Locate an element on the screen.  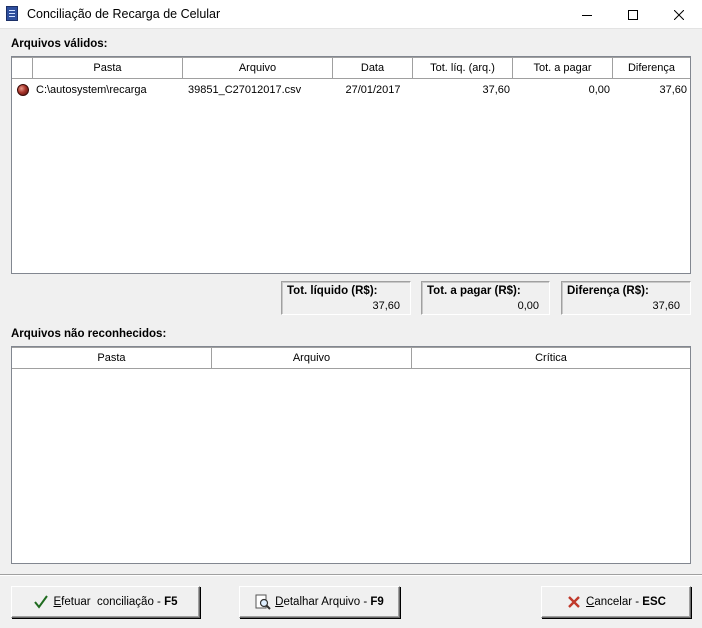
tot-liquido-value: 37,60 is located at coordinates (386, 306).